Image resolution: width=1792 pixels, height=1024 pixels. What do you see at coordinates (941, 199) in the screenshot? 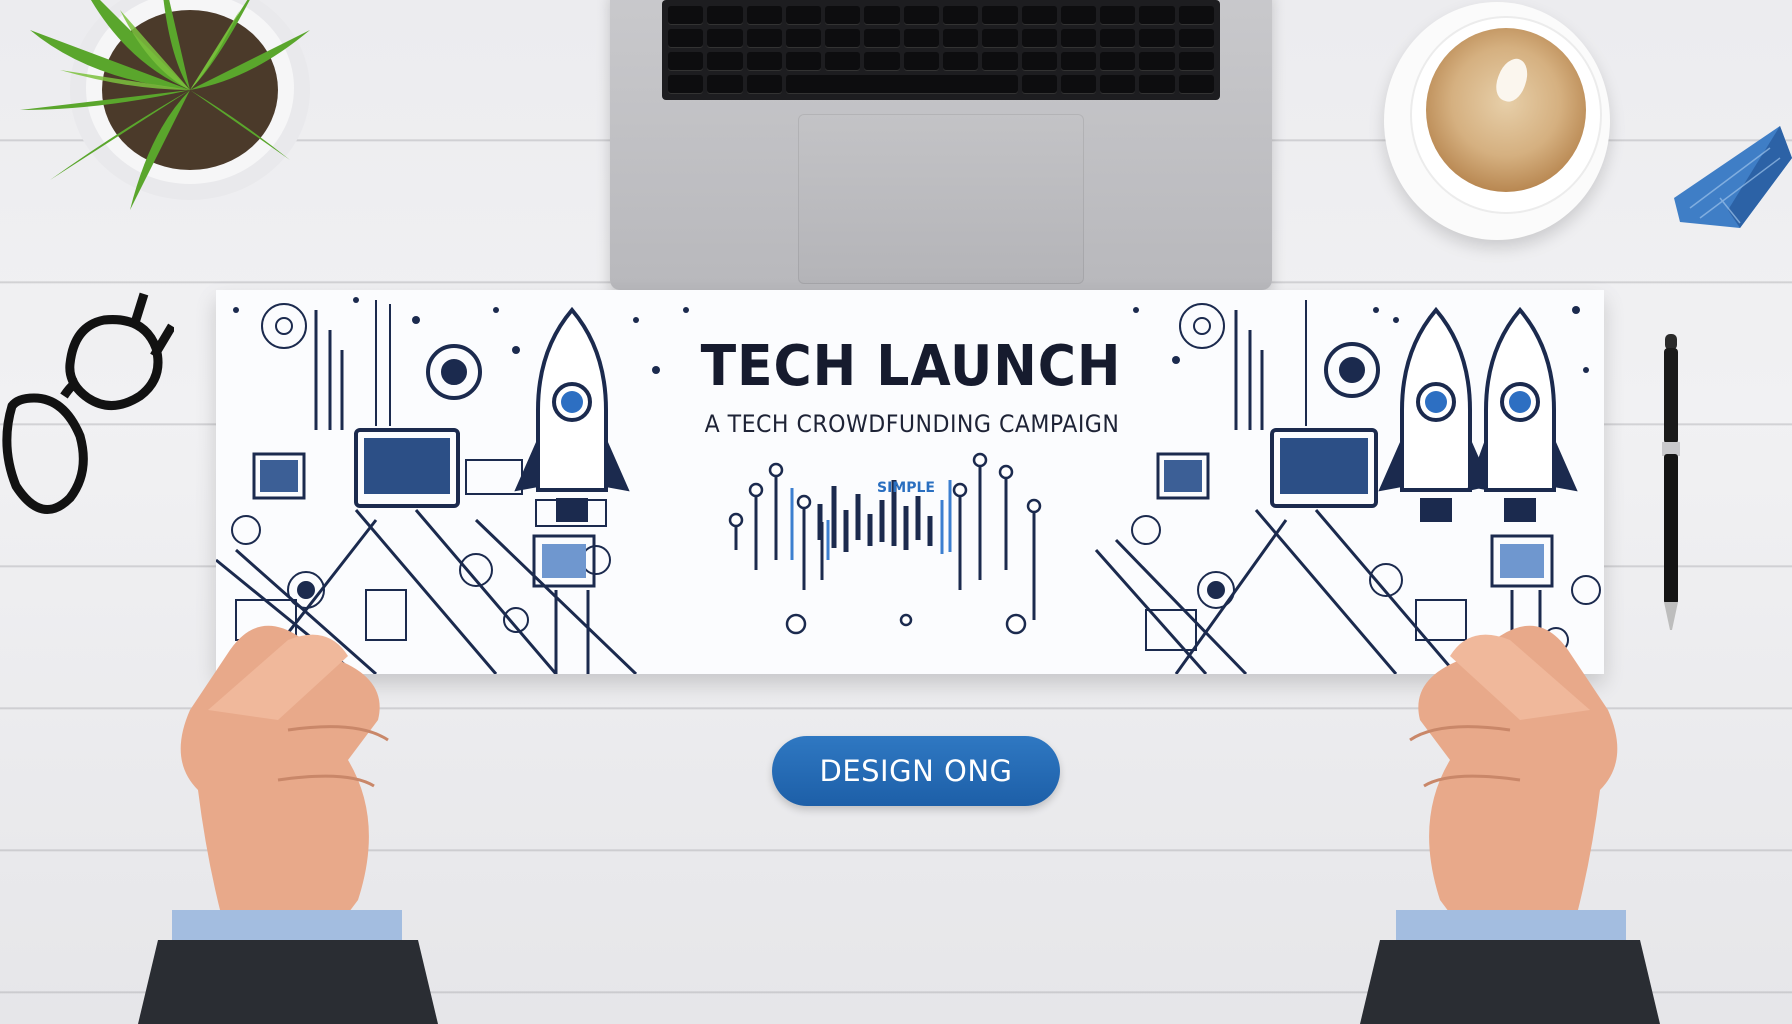
I see `laptop-trackpad` at bounding box center [941, 199].